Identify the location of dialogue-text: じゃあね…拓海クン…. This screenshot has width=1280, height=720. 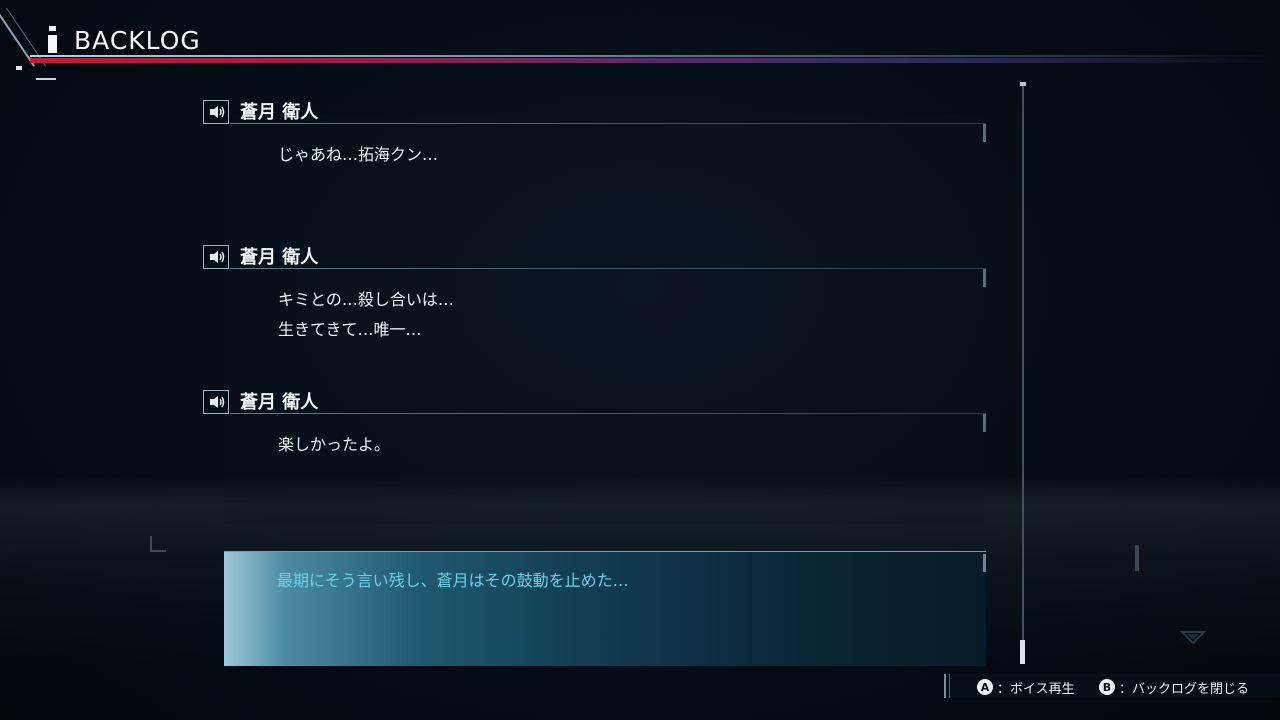
(358, 154).